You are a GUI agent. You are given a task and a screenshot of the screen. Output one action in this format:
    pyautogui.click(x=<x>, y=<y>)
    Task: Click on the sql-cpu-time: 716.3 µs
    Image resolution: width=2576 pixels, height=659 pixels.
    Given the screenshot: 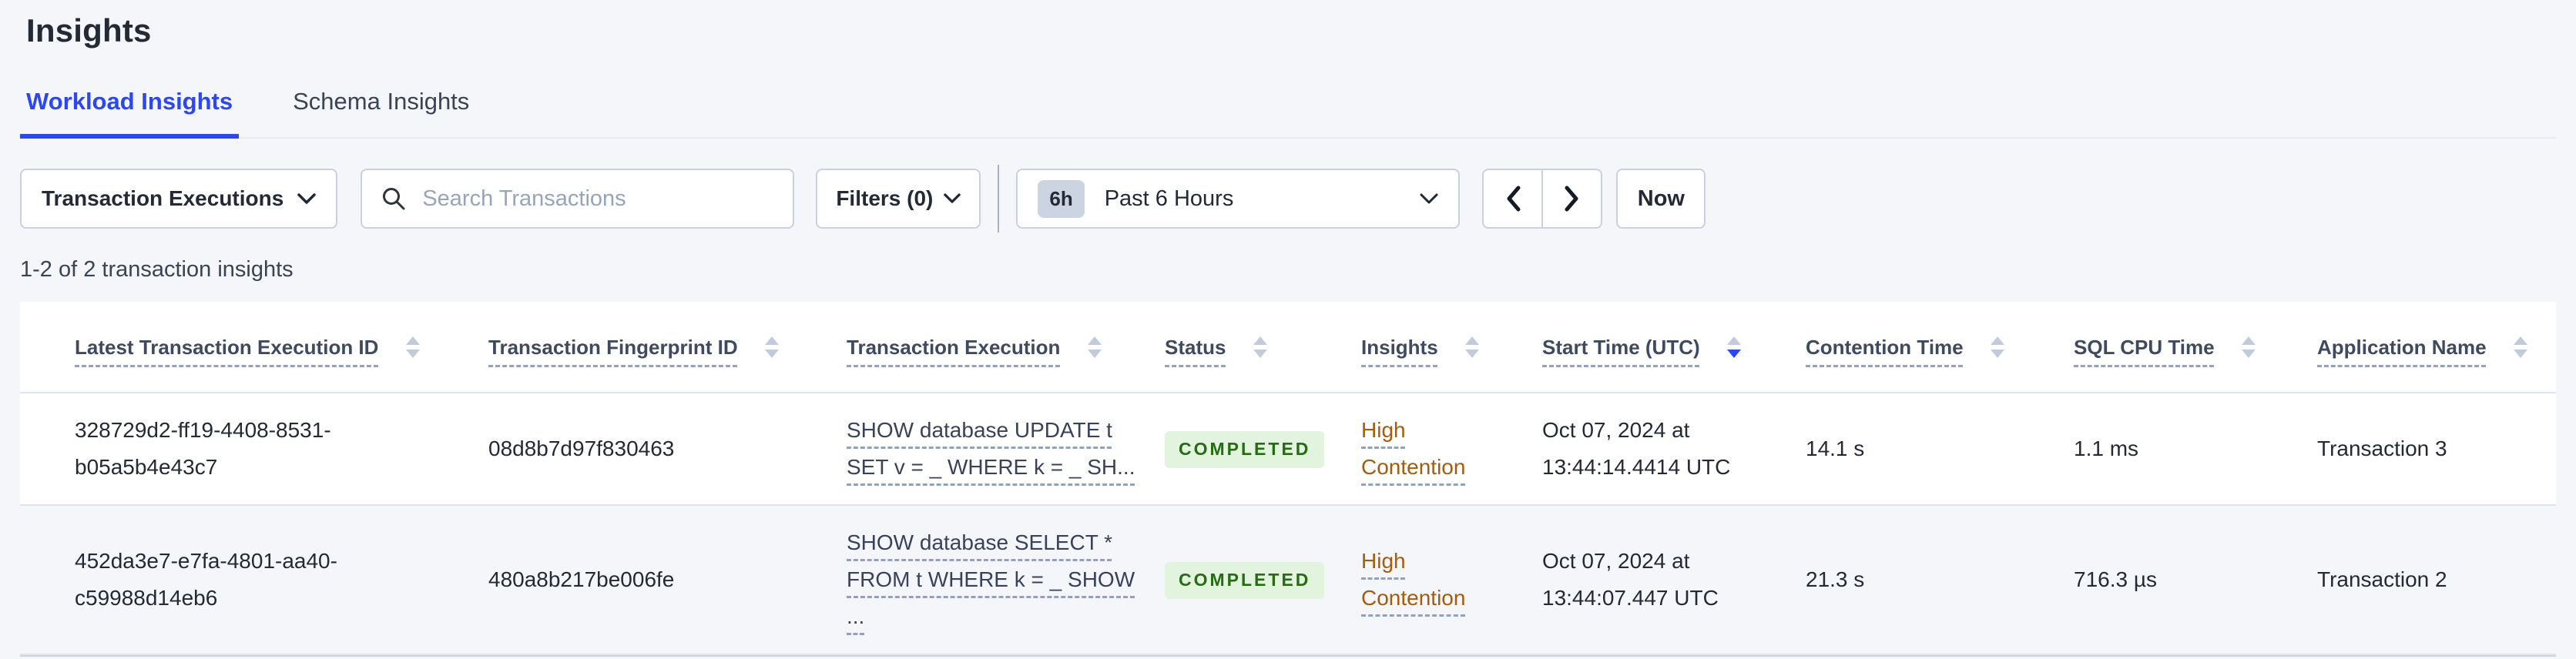 What is the action you would take?
    pyautogui.click(x=2195, y=580)
    